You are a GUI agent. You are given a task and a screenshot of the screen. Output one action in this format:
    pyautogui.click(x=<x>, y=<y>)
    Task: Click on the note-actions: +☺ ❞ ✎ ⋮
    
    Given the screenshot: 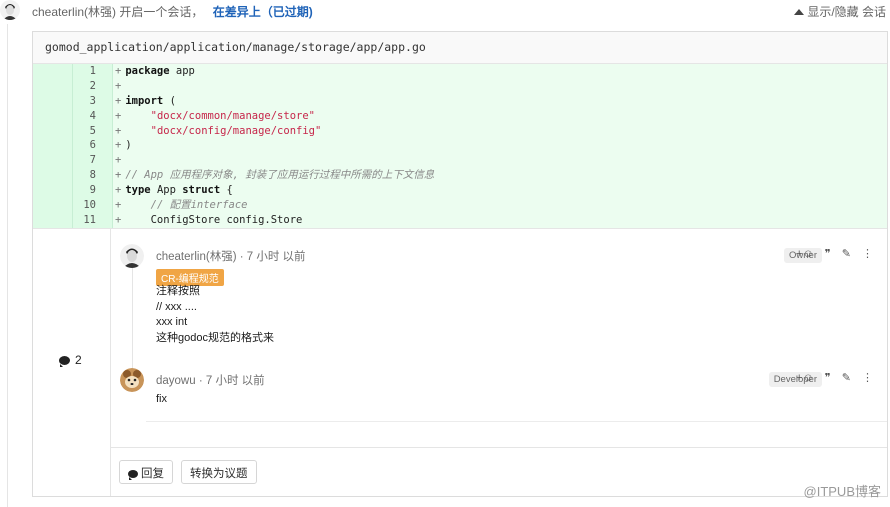 What is the action you would take?
    pyautogui.click(x=830, y=377)
    